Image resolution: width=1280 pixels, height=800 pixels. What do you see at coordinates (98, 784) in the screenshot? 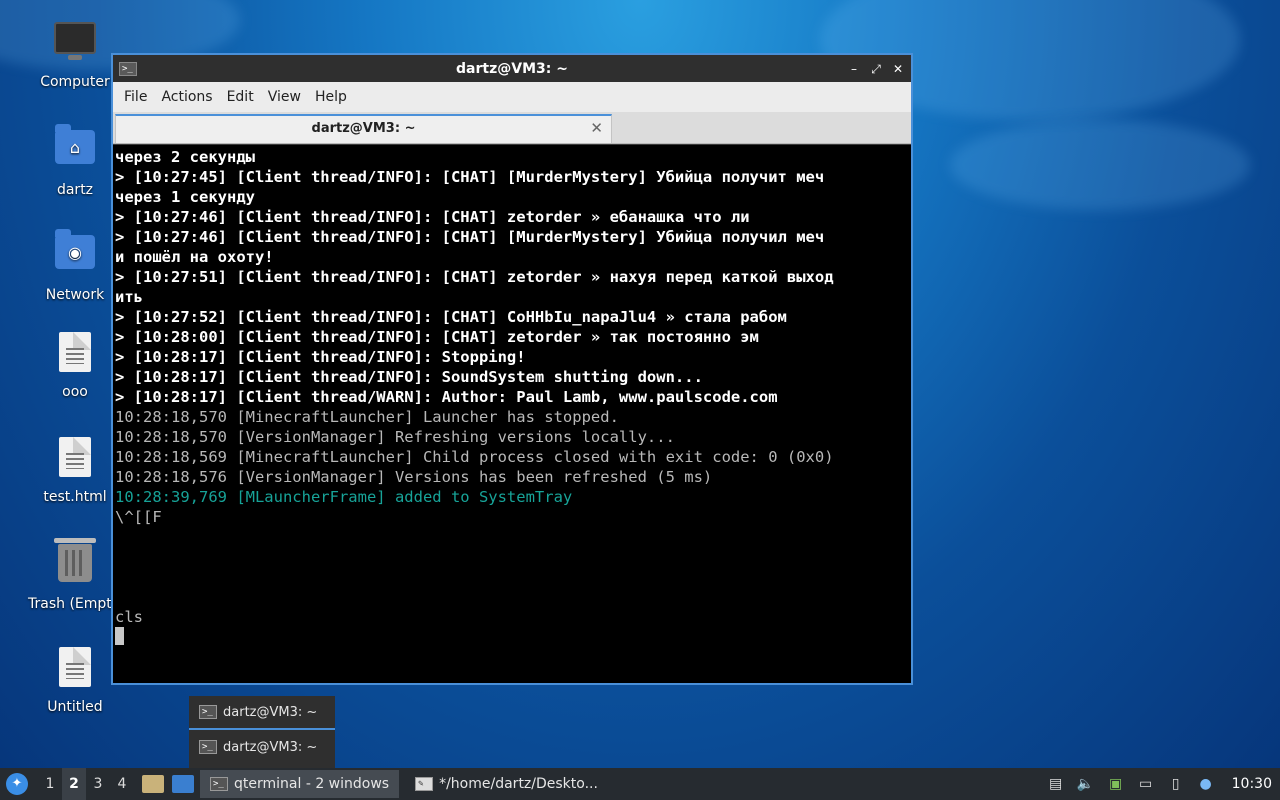
I see `workspace-3: 3` at bounding box center [98, 784].